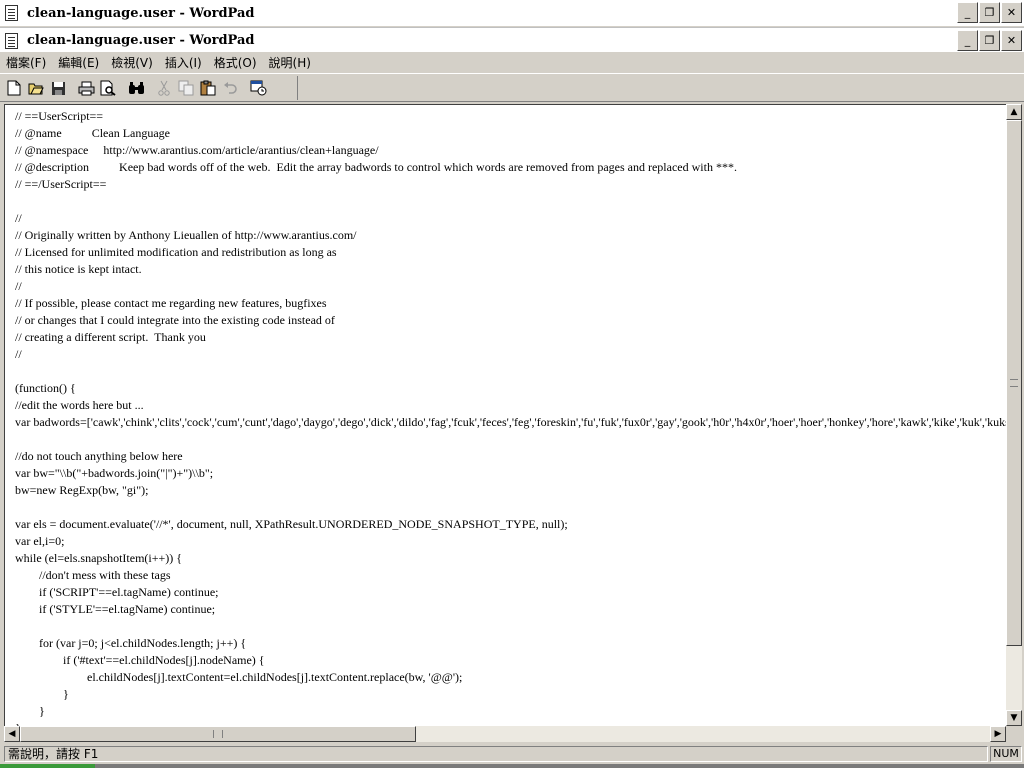  I want to click on outer-title-bar: clean-language.user - WordPad _ ❐ ✕, so click(512, 13).